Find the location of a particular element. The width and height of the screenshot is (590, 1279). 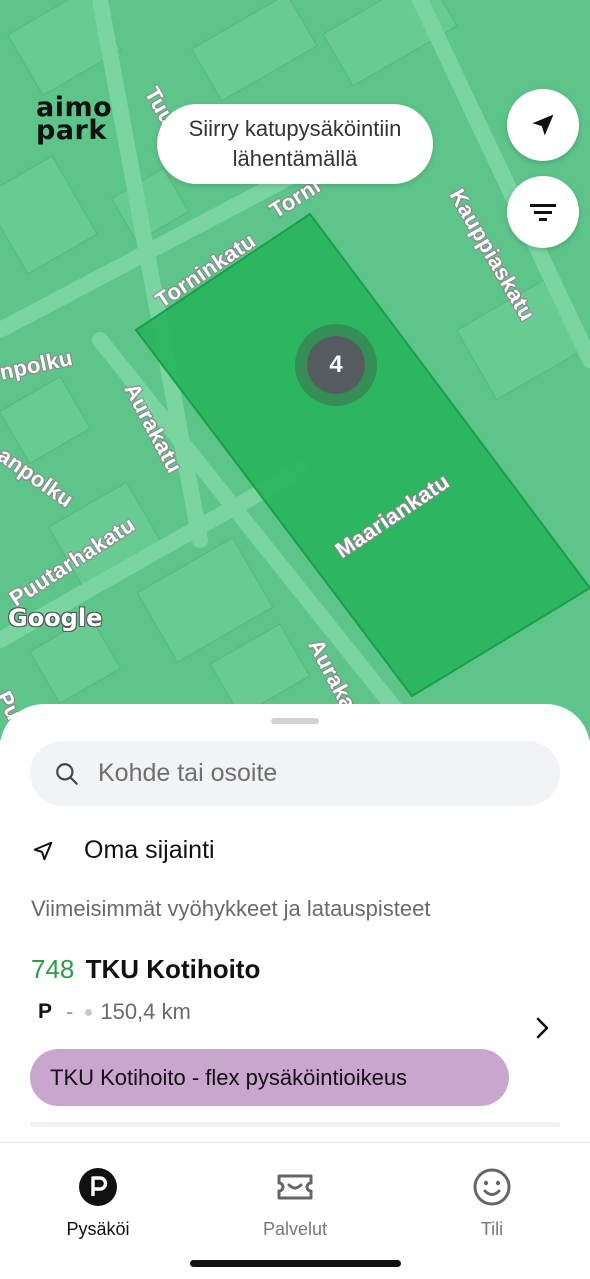

logo-line-2: park is located at coordinates (71, 130).